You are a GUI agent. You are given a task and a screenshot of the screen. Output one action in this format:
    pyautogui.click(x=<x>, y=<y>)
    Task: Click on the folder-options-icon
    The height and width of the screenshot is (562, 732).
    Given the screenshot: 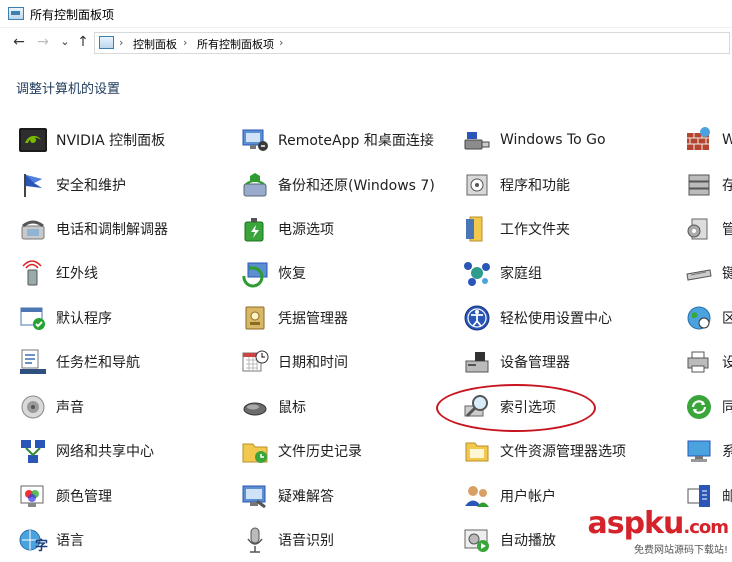 What is the action you would take?
    pyautogui.click(x=477, y=451)
    